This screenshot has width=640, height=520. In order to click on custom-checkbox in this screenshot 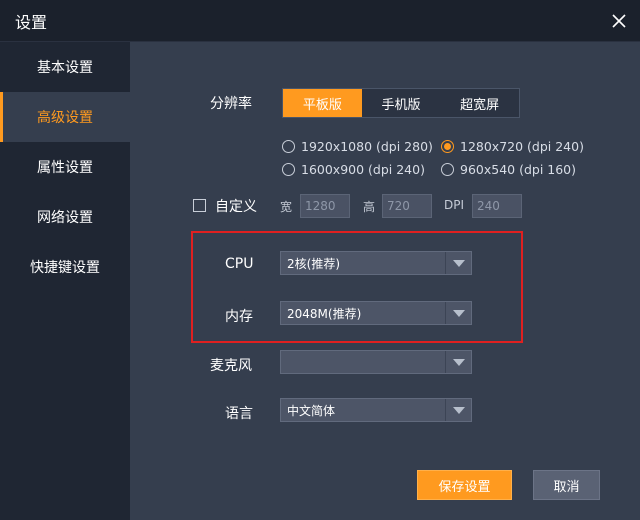, I will do `click(199, 205)`.